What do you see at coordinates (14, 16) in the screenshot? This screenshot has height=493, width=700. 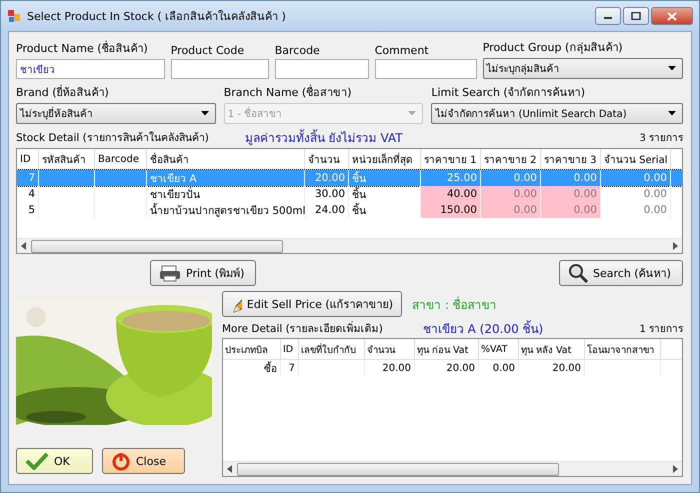 I see `app-icon` at bounding box center [14, 16].